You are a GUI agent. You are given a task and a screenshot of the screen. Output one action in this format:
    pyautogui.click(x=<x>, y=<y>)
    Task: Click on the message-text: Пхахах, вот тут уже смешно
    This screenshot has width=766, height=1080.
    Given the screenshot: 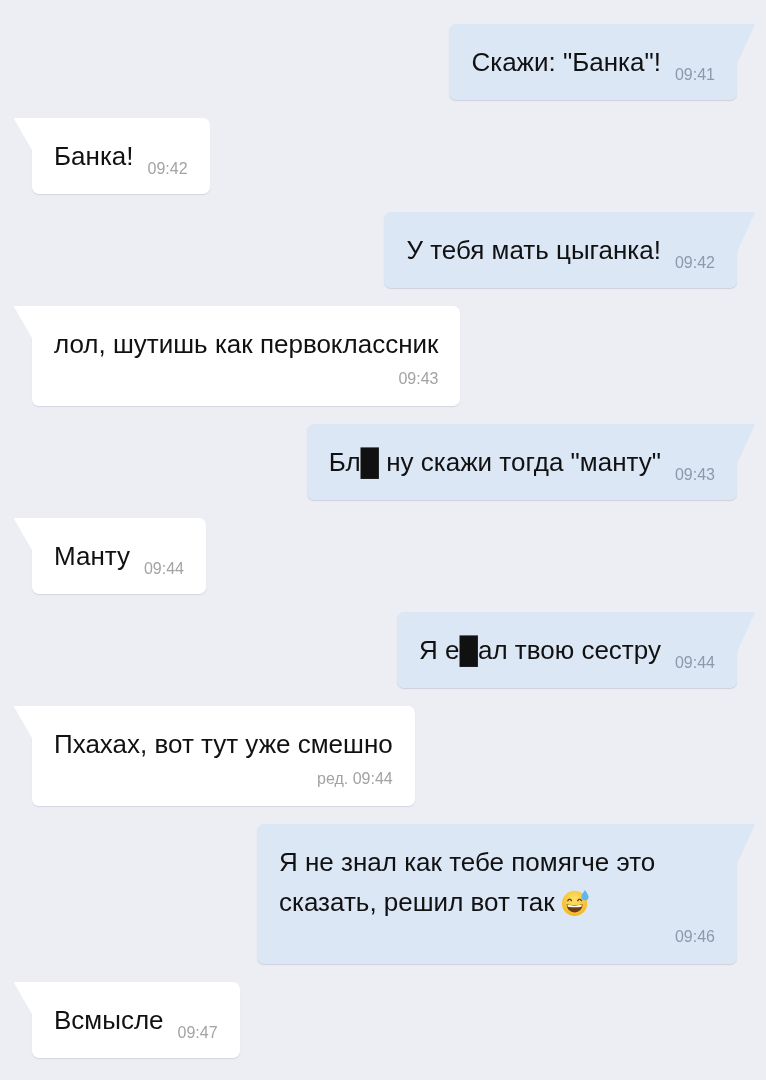 What is the action you would take?
    pyautogui.click(x=223, y=744)
    